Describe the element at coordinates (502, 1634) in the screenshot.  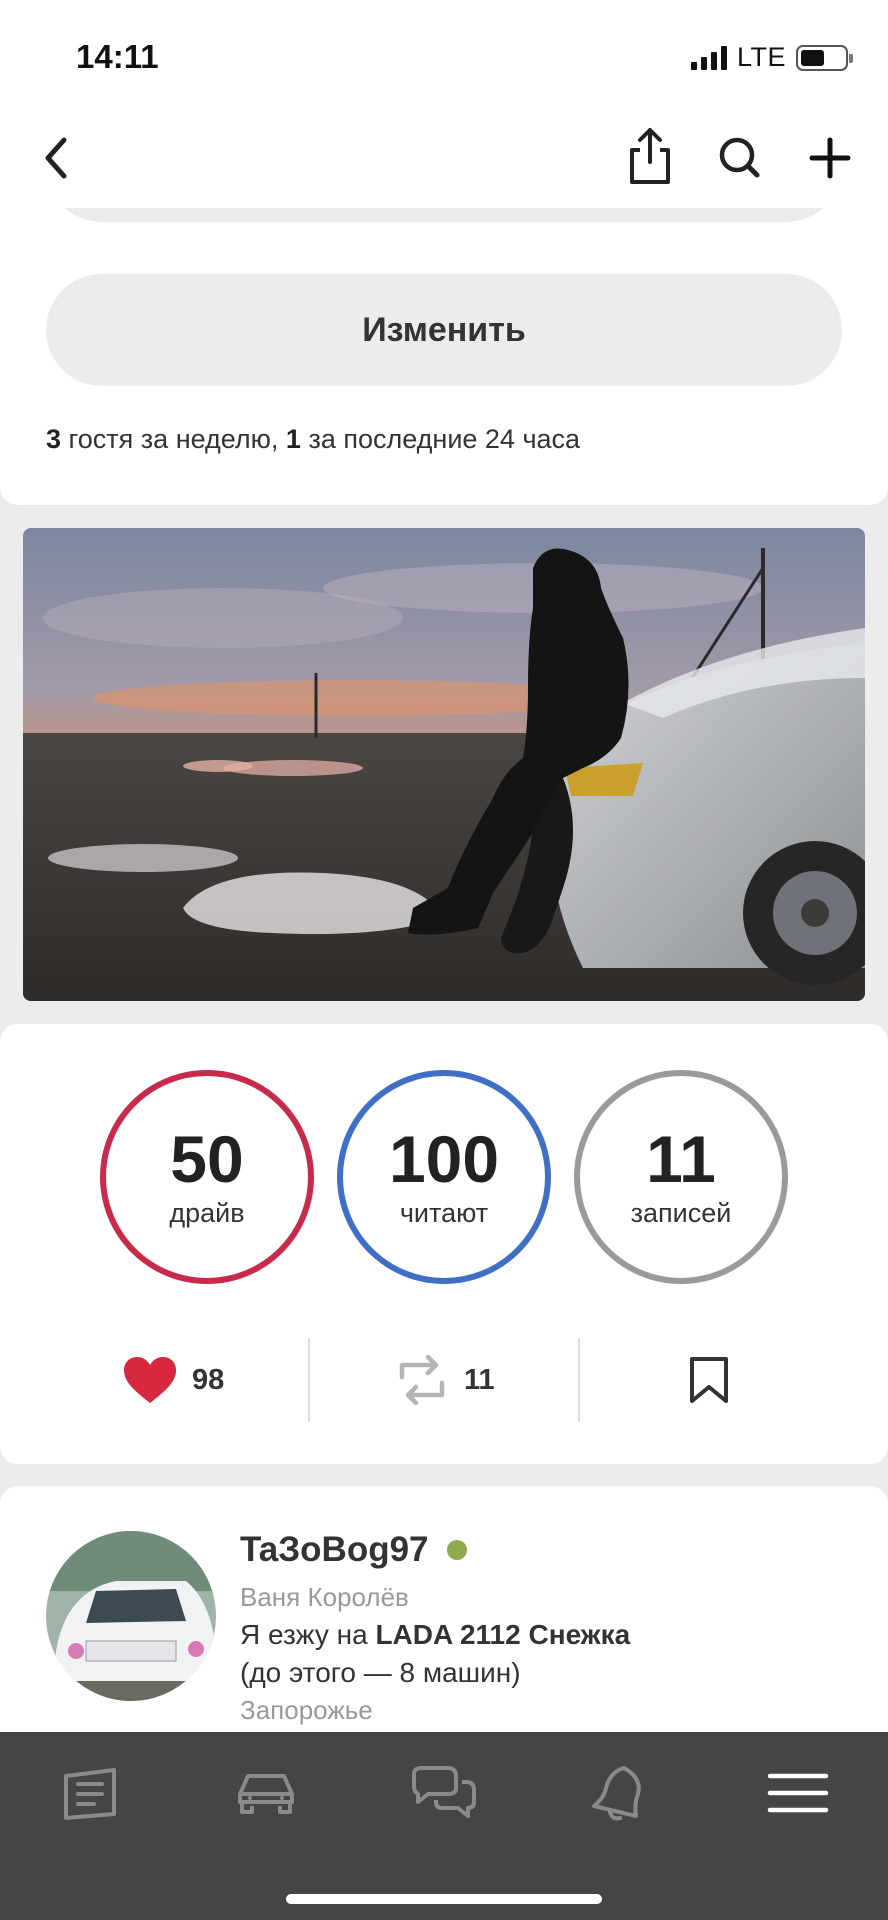
I see `car-link: LADA 2112 Снежка` at that location.